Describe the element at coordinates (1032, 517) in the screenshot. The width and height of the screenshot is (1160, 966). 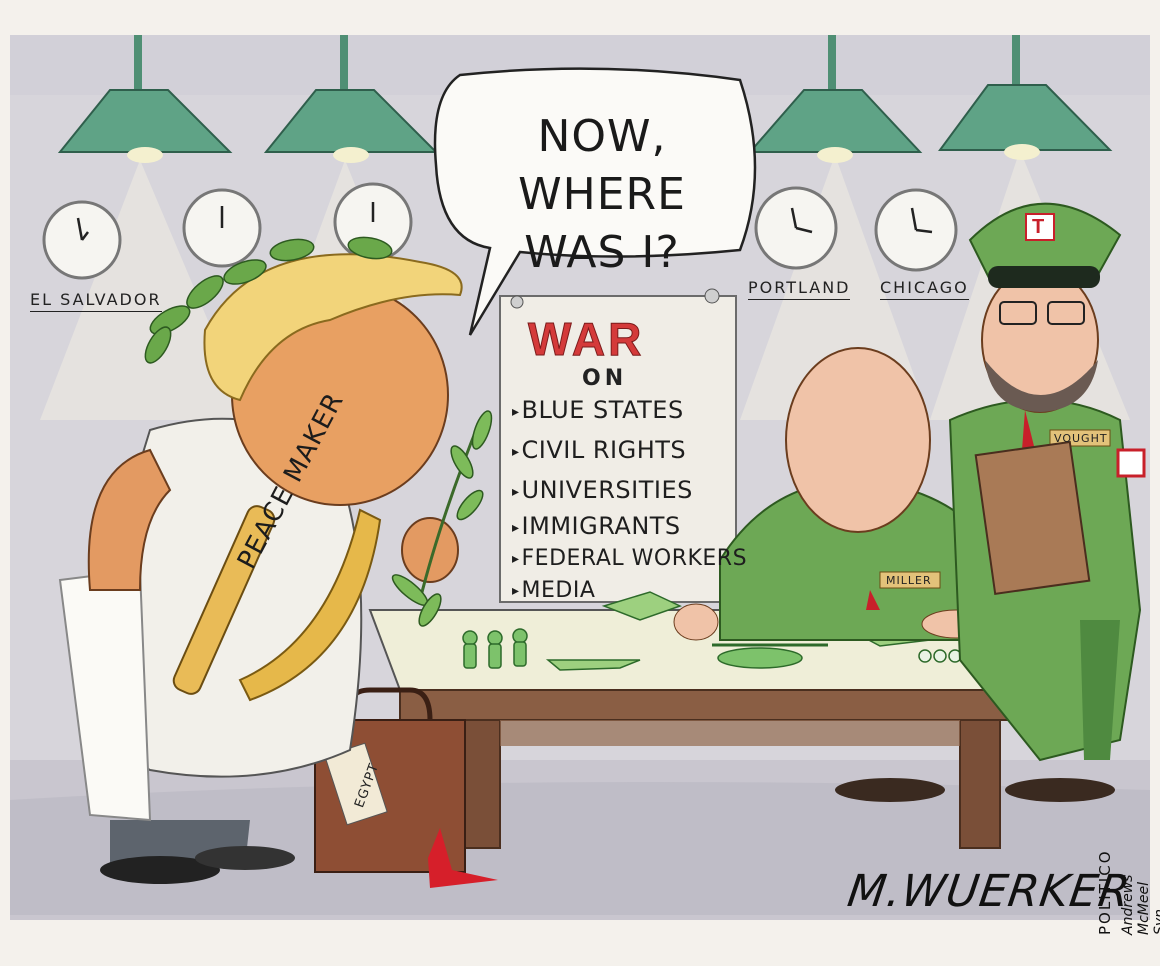
I see `clipboard` at that location.